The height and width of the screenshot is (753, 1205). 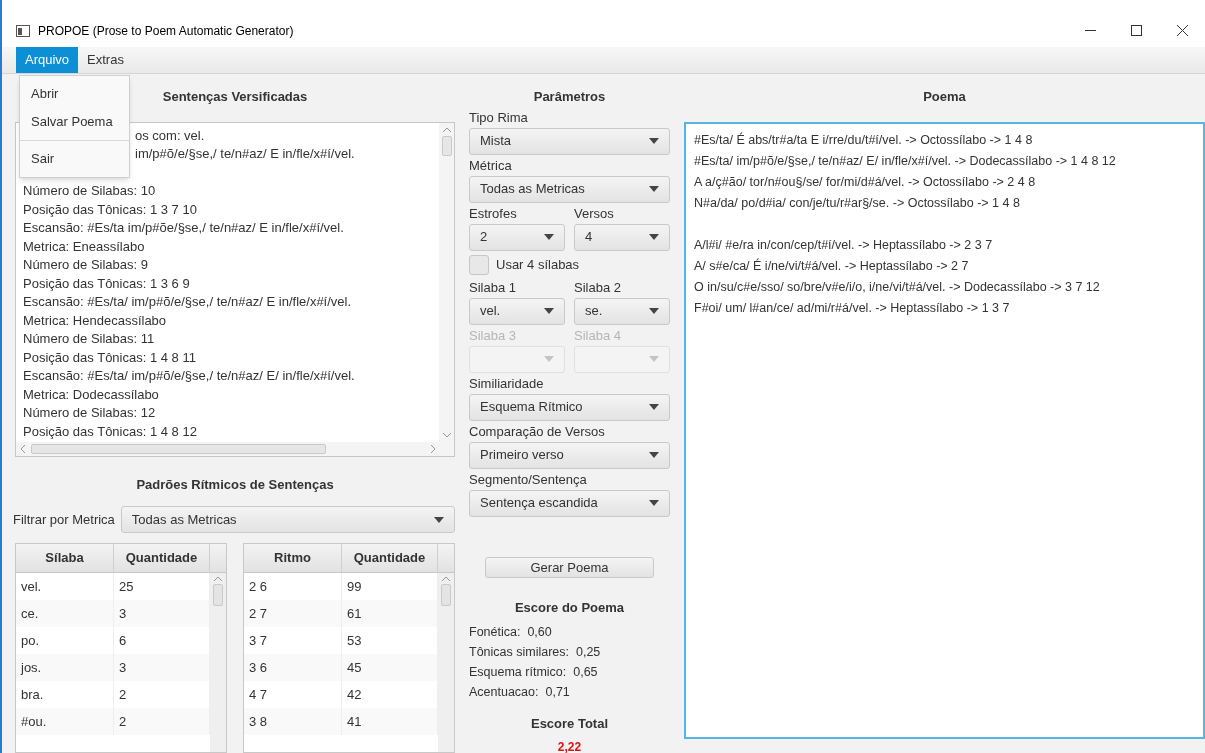 What do you see at coordinates (64, 519) in the screenshot?
I see `filter-label: Filtrar por Metrica` at bounding box center [64, 519].